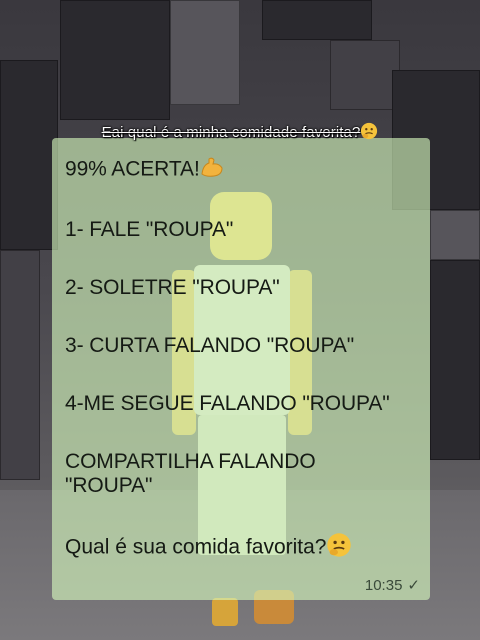 This screenshot has width=480, height=640. What do you see at coordinates (383, 585) in the screenshot?
I see `message-time: 10:35` at bounding box center [383, 585].